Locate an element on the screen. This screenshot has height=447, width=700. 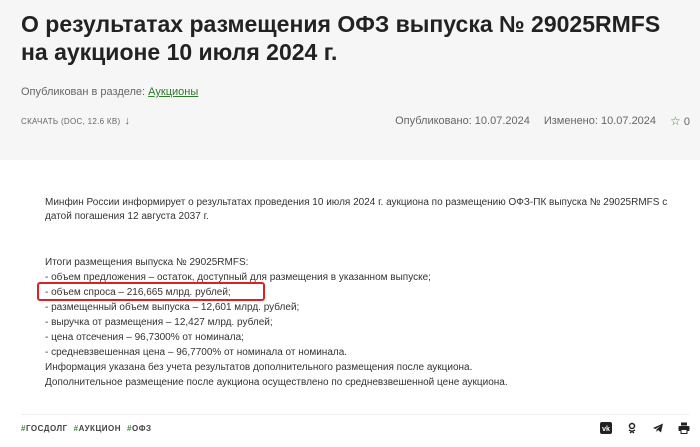
vk-icon: vk is located at coordinates (606, 428).